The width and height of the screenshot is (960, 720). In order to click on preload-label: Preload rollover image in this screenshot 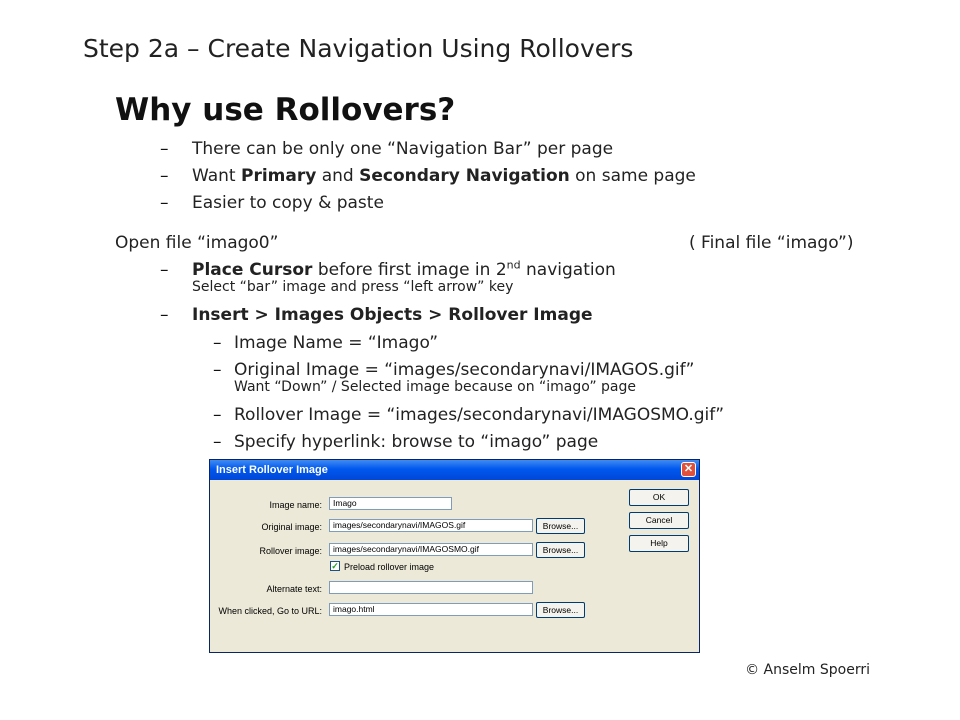, I will do `click(389, 567)`.